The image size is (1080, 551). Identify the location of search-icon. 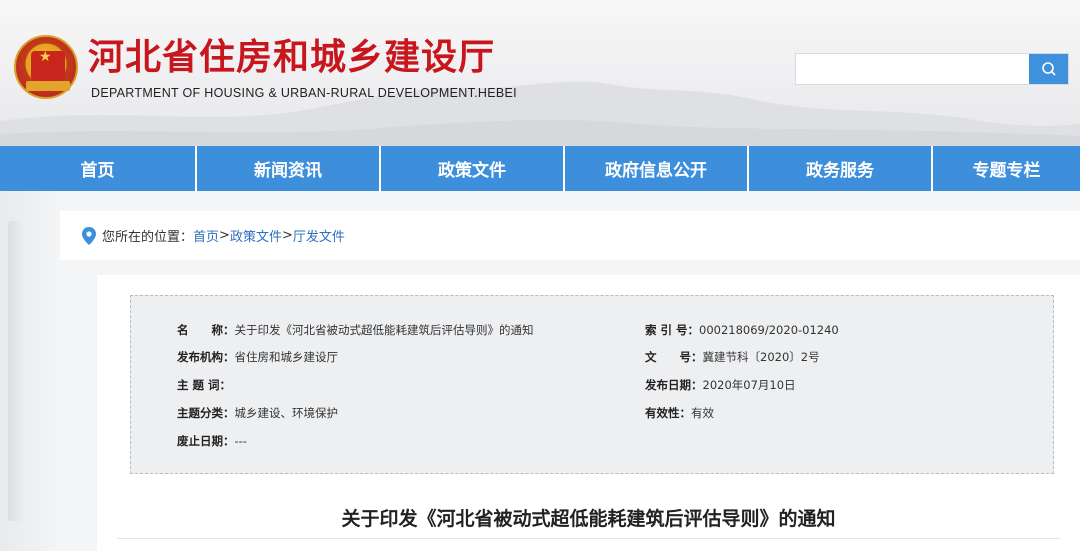
(1048, 69).